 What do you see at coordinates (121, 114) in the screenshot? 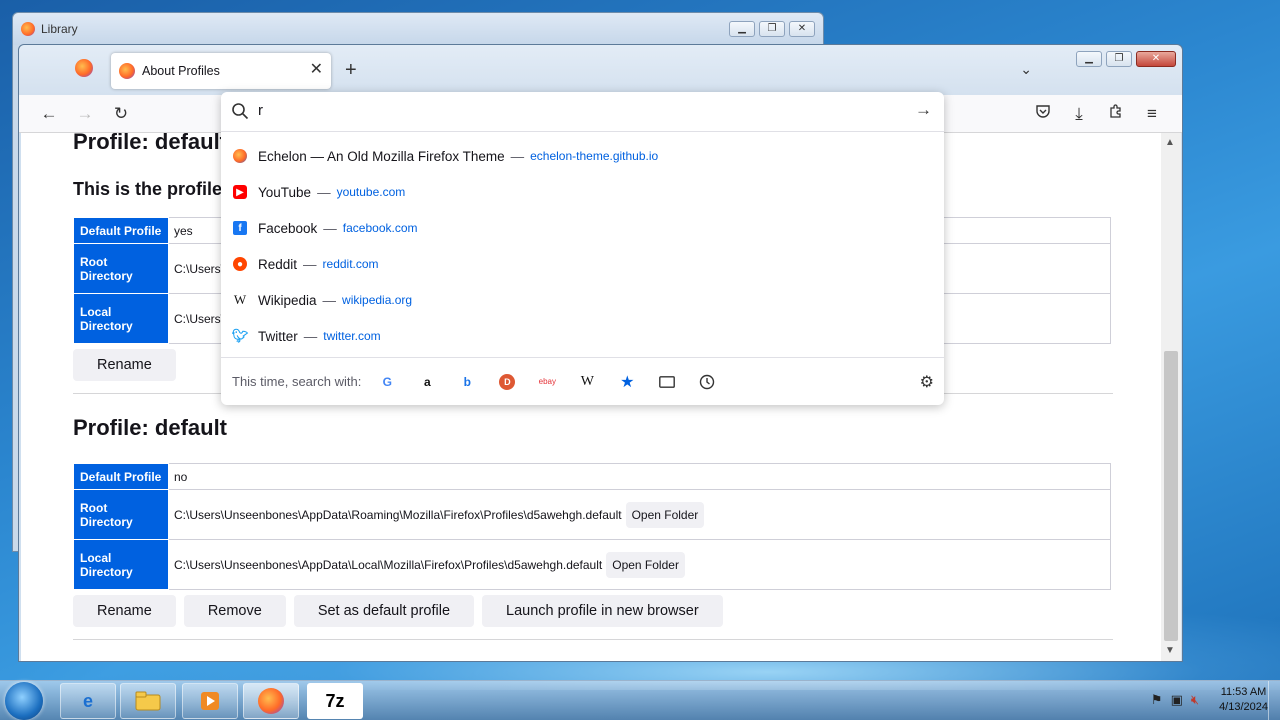
I see `reload-icon: ↻` at bounding box center [121, 114].